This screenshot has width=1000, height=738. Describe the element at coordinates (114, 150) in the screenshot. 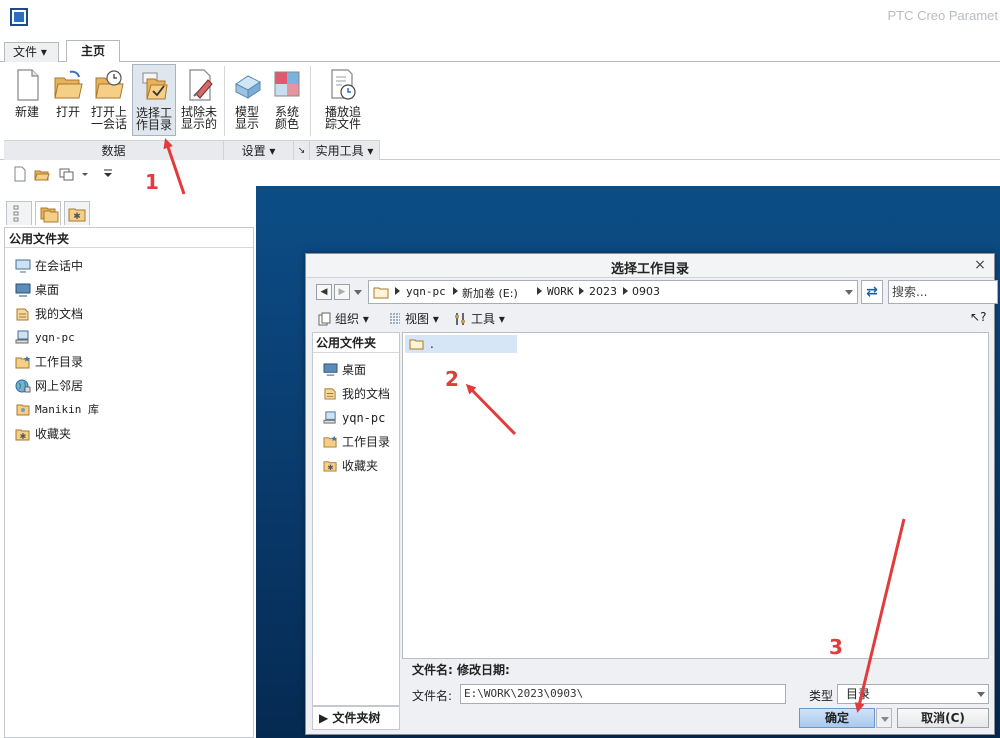

I see `group-data-label: 数据` at that location.